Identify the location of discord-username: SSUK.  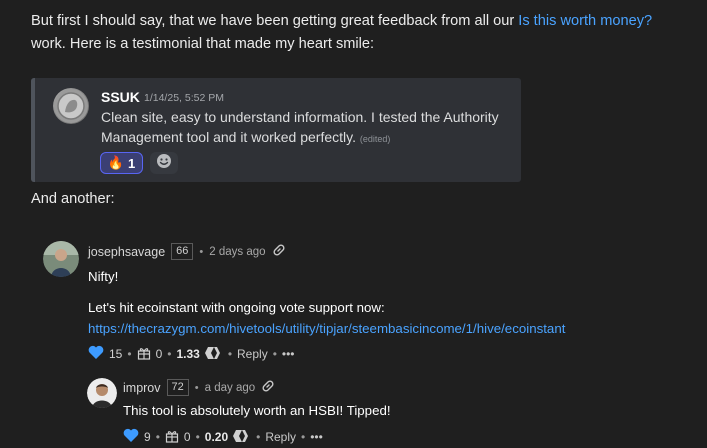
(120, 97).